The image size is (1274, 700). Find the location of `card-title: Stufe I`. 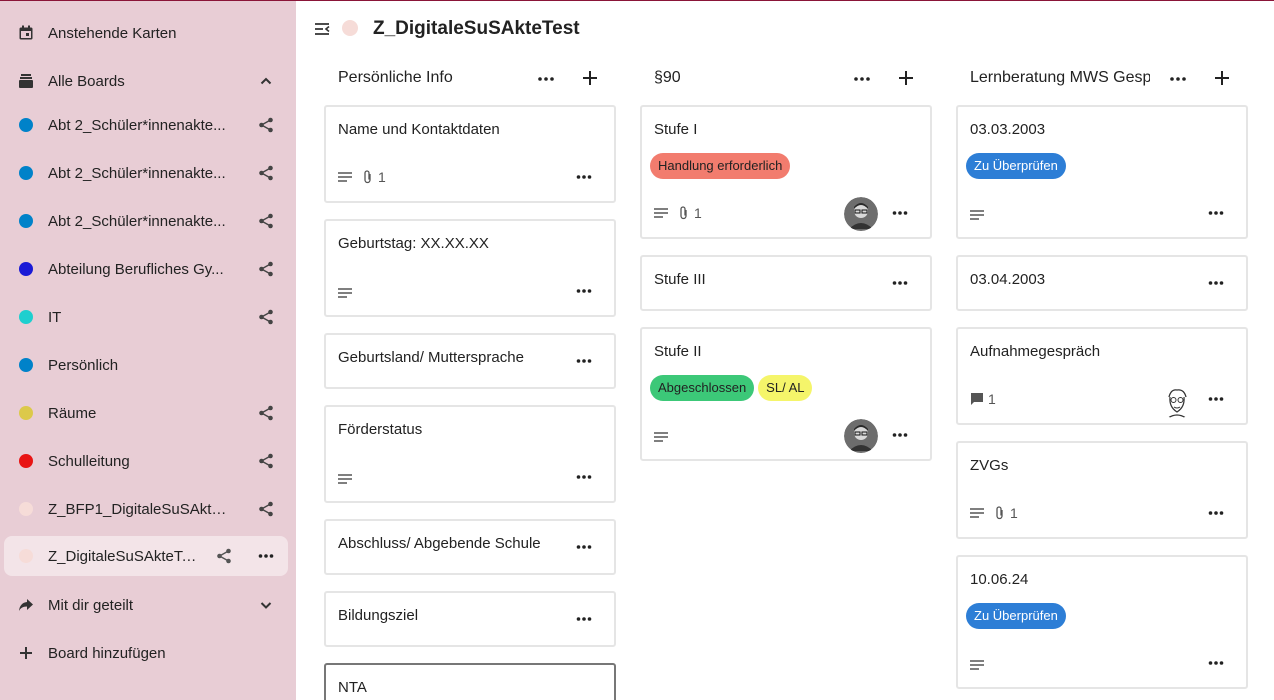

card-title: Stufe I is located at coordinates (676, 129).